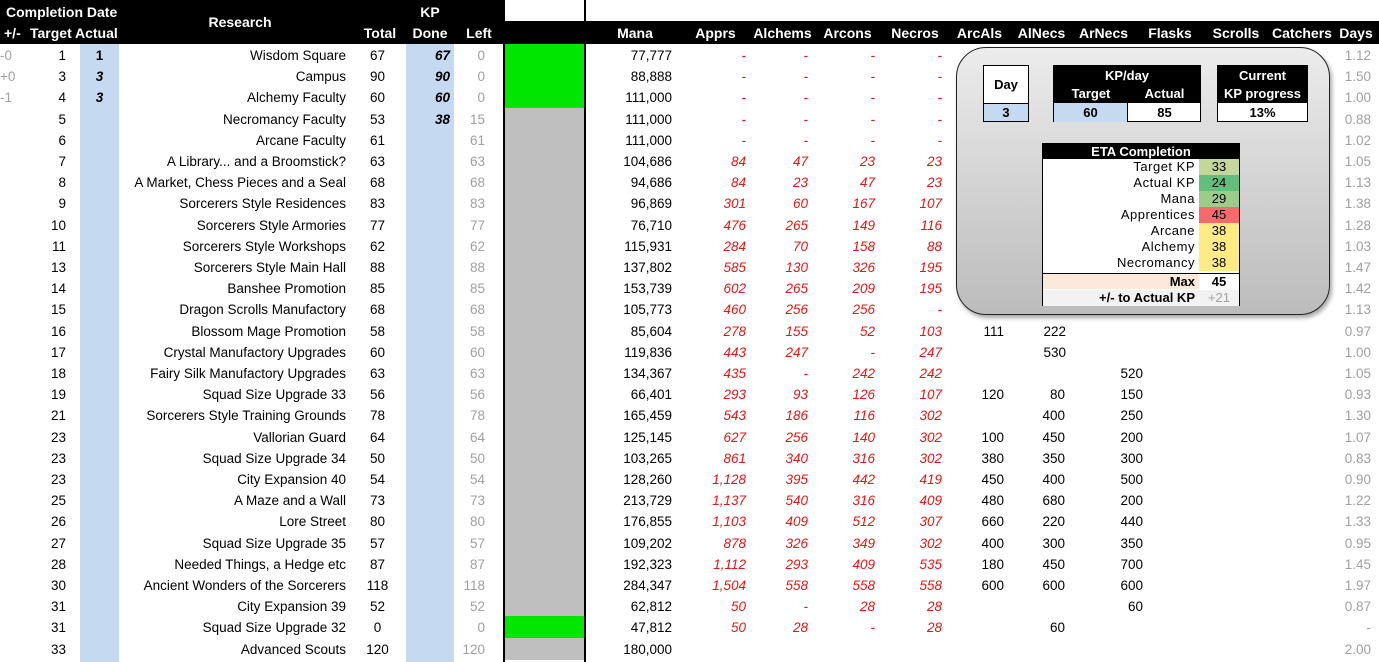 The width and height of the screenshot is (1379, 662). What do you see at coordinates (738, 161) in the screenshot?
I see `cell-apprs: 84` at bounding box center [738, 161].